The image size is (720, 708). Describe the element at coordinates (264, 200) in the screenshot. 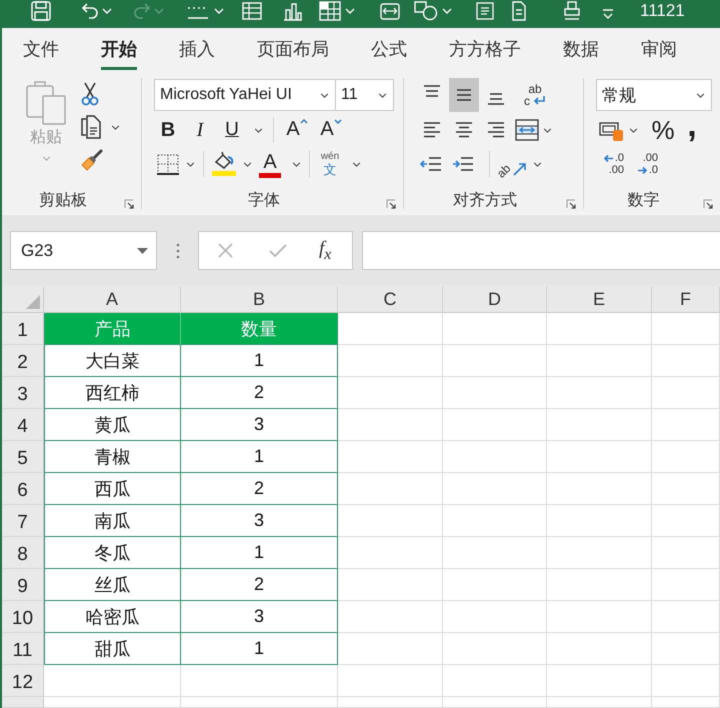

I see `group-label: 字体` at that location.